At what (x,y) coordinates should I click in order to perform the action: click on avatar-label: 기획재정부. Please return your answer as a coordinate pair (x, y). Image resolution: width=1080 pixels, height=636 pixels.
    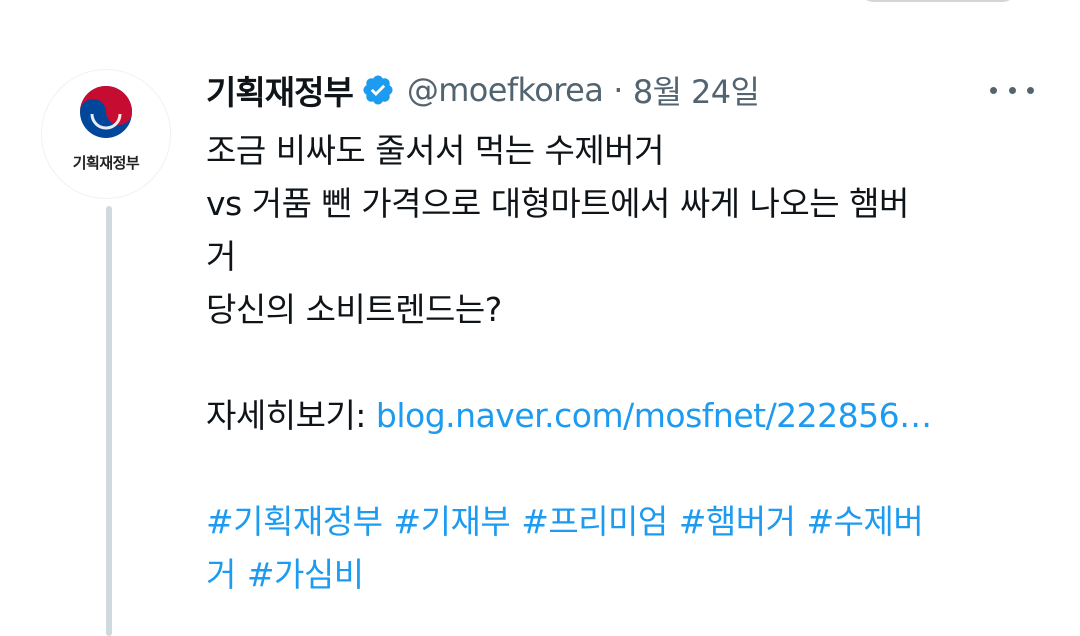
    Looking at the image, I should click on (106, 163).